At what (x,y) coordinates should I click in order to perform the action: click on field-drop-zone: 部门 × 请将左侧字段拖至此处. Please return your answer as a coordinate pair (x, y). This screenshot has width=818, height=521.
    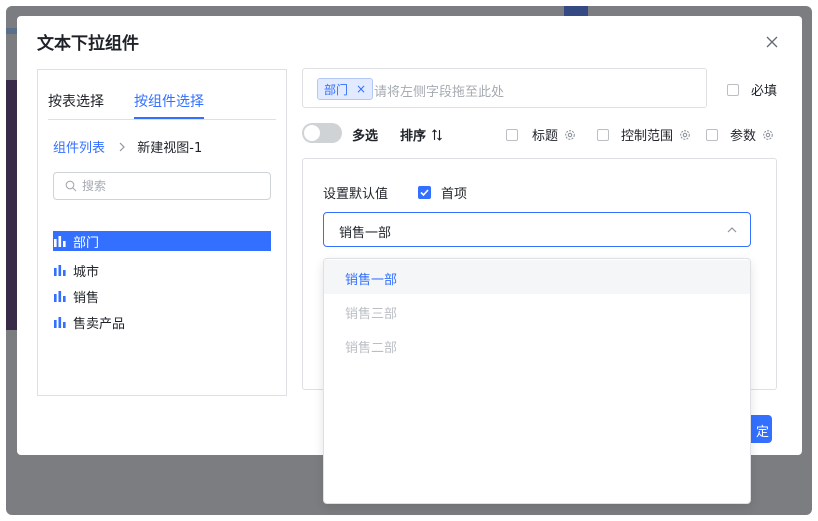
    Looking at the image, I should click on (504, 88).